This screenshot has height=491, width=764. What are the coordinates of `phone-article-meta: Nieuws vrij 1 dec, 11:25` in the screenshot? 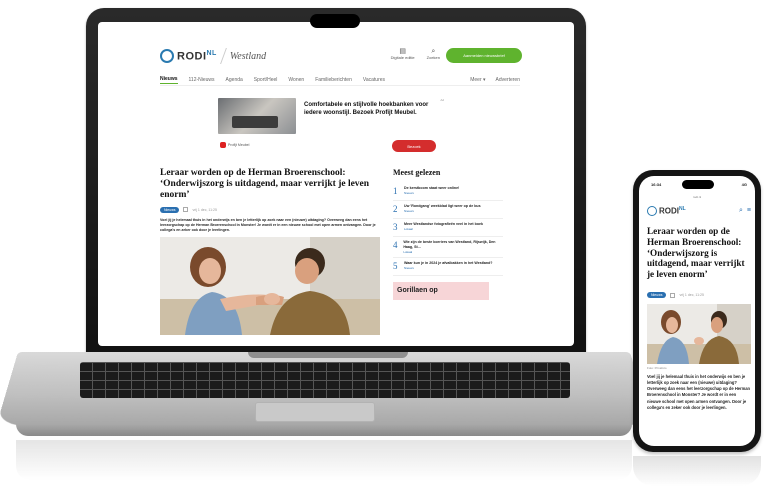 It's located at (675, 295).